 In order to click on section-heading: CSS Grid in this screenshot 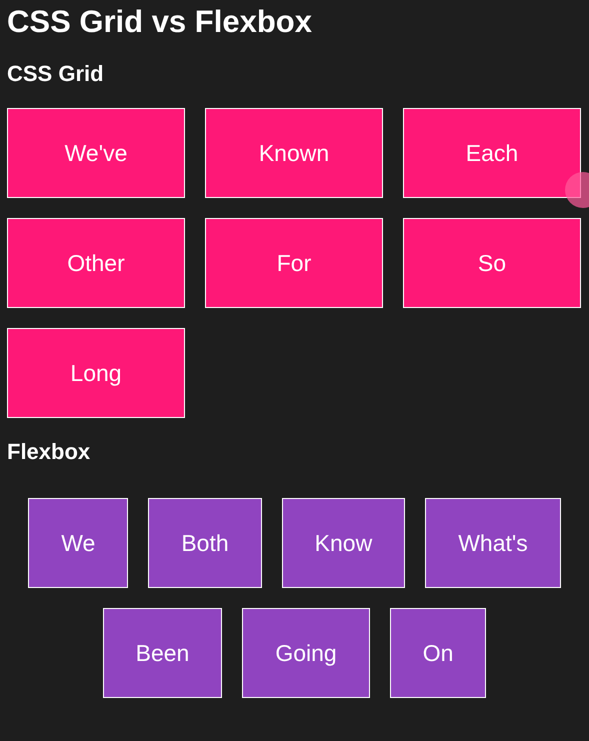, I will do `click(55, 74)`.